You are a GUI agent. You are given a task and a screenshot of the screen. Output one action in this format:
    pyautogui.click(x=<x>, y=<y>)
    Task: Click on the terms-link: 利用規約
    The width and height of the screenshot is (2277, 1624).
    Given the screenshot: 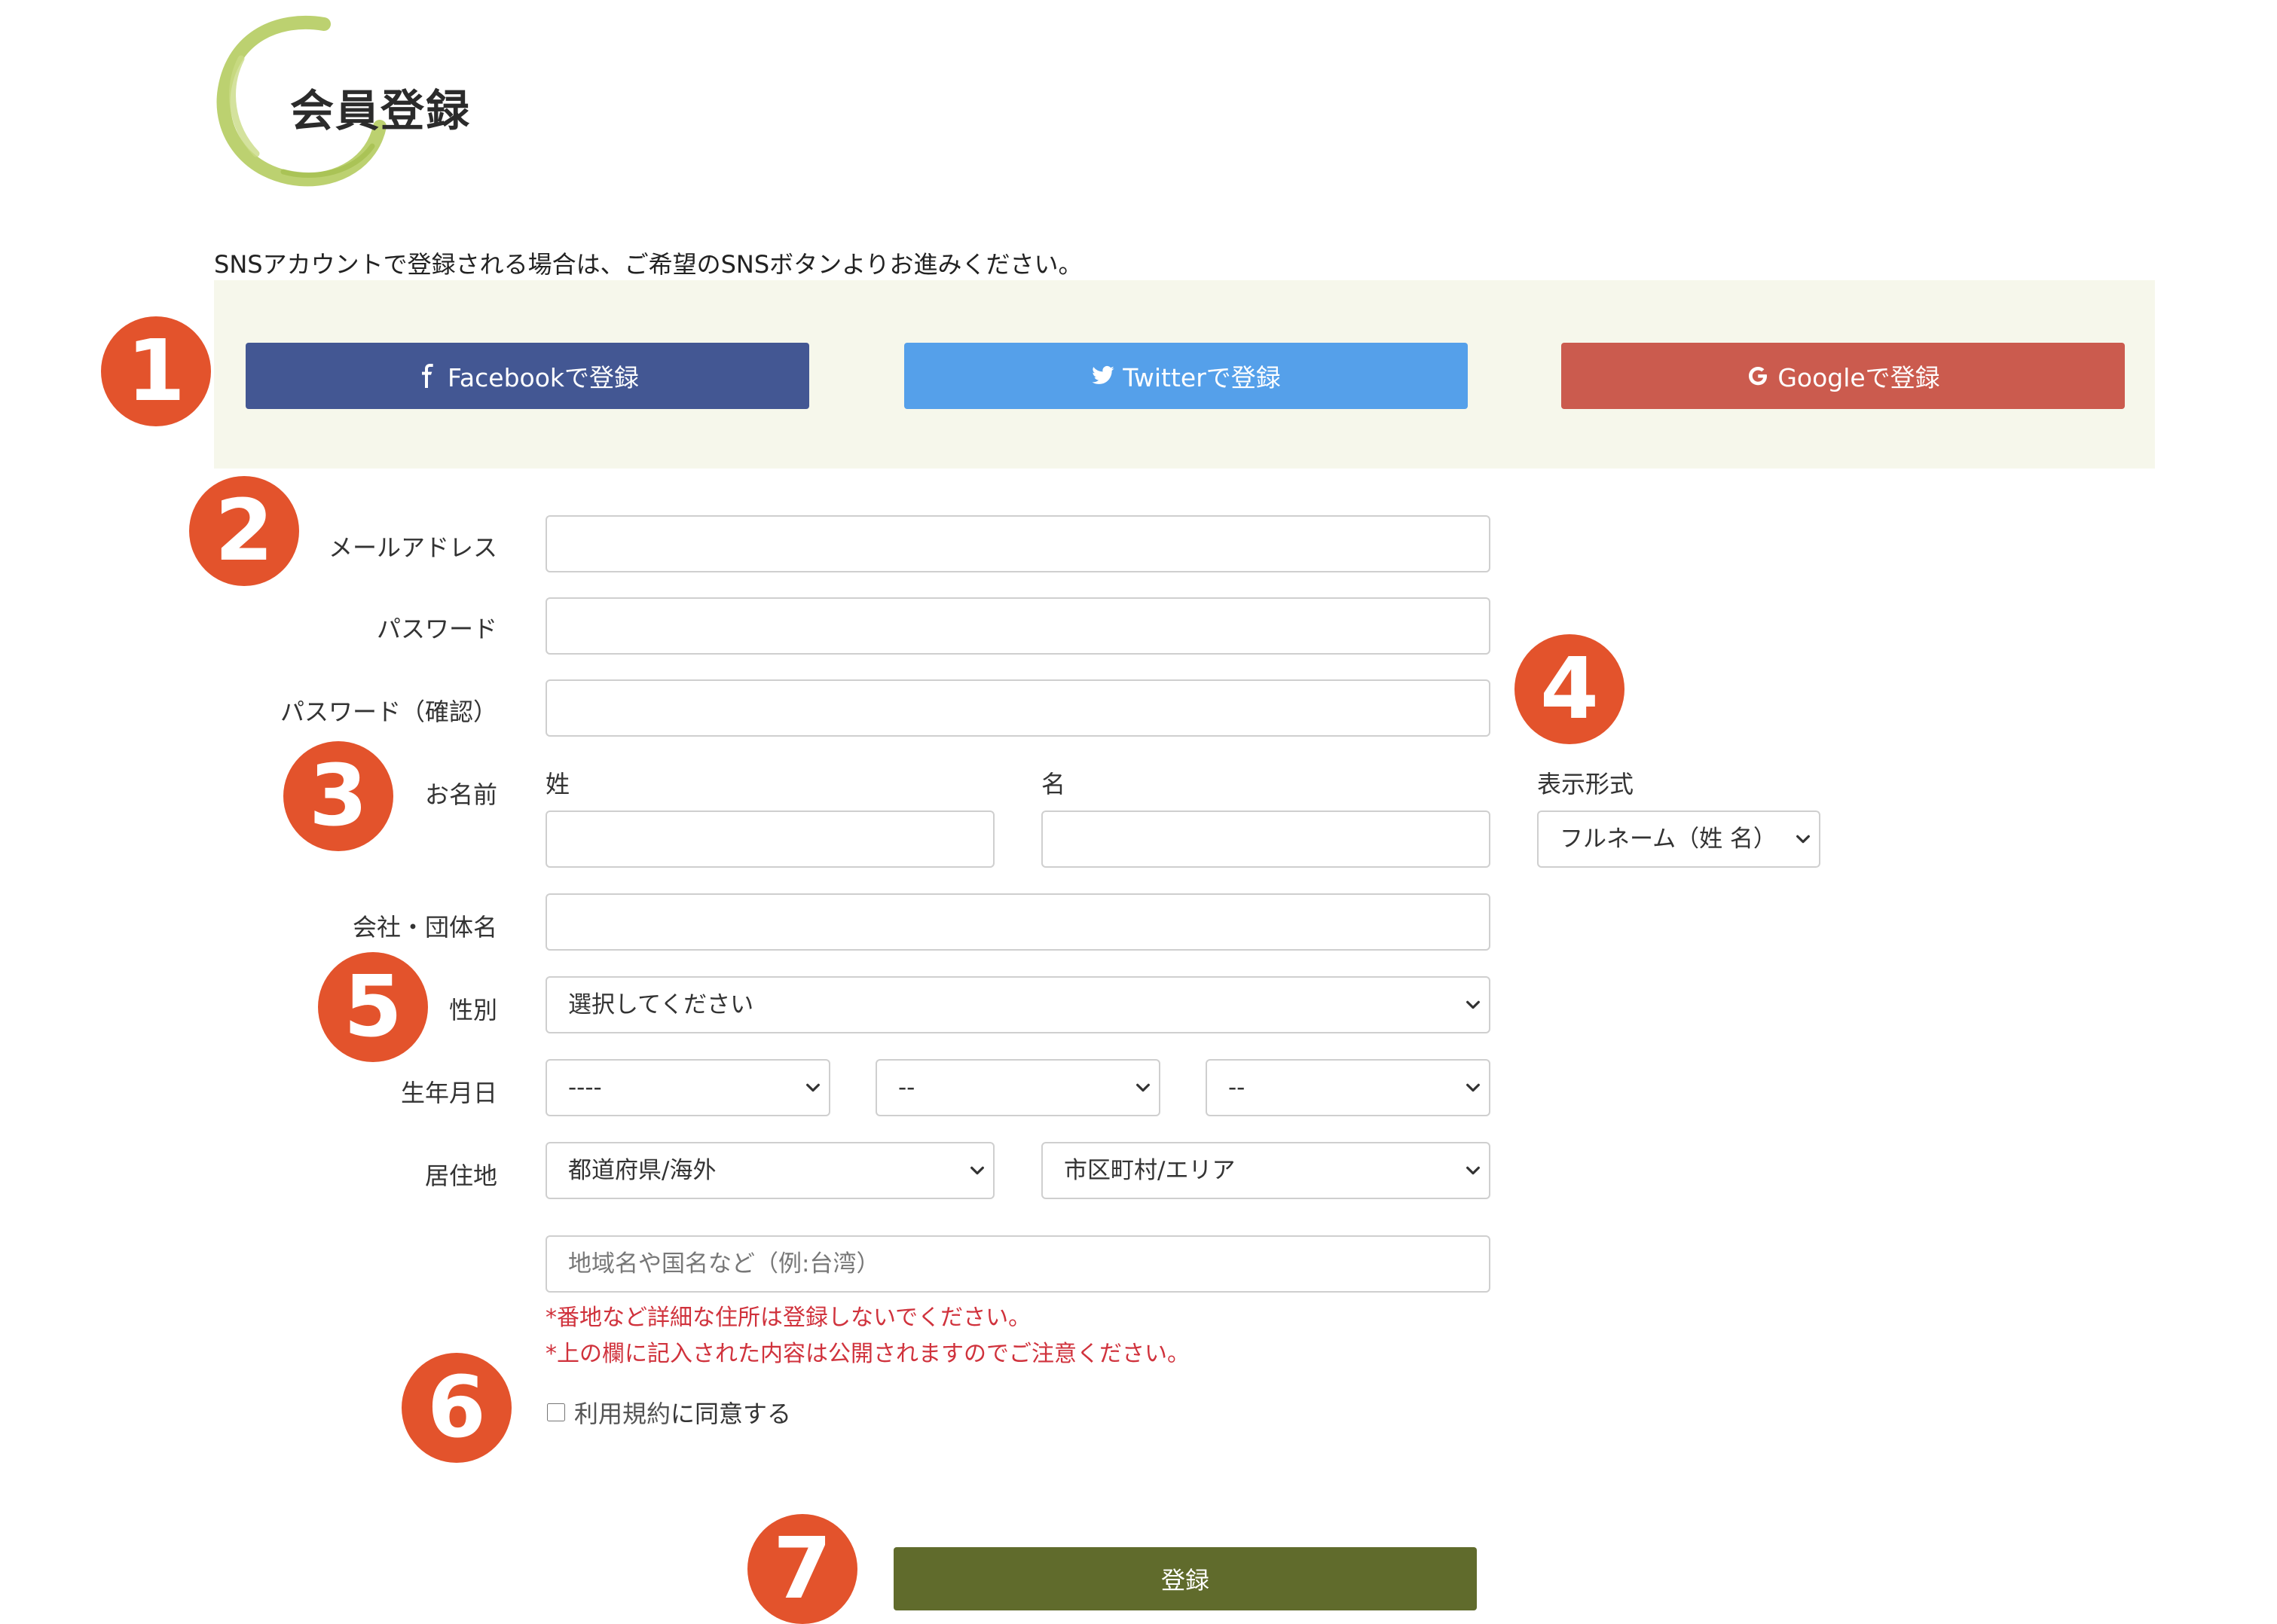 What is the action you would take?
    pyautogui.click(x=622, y=1414)
    